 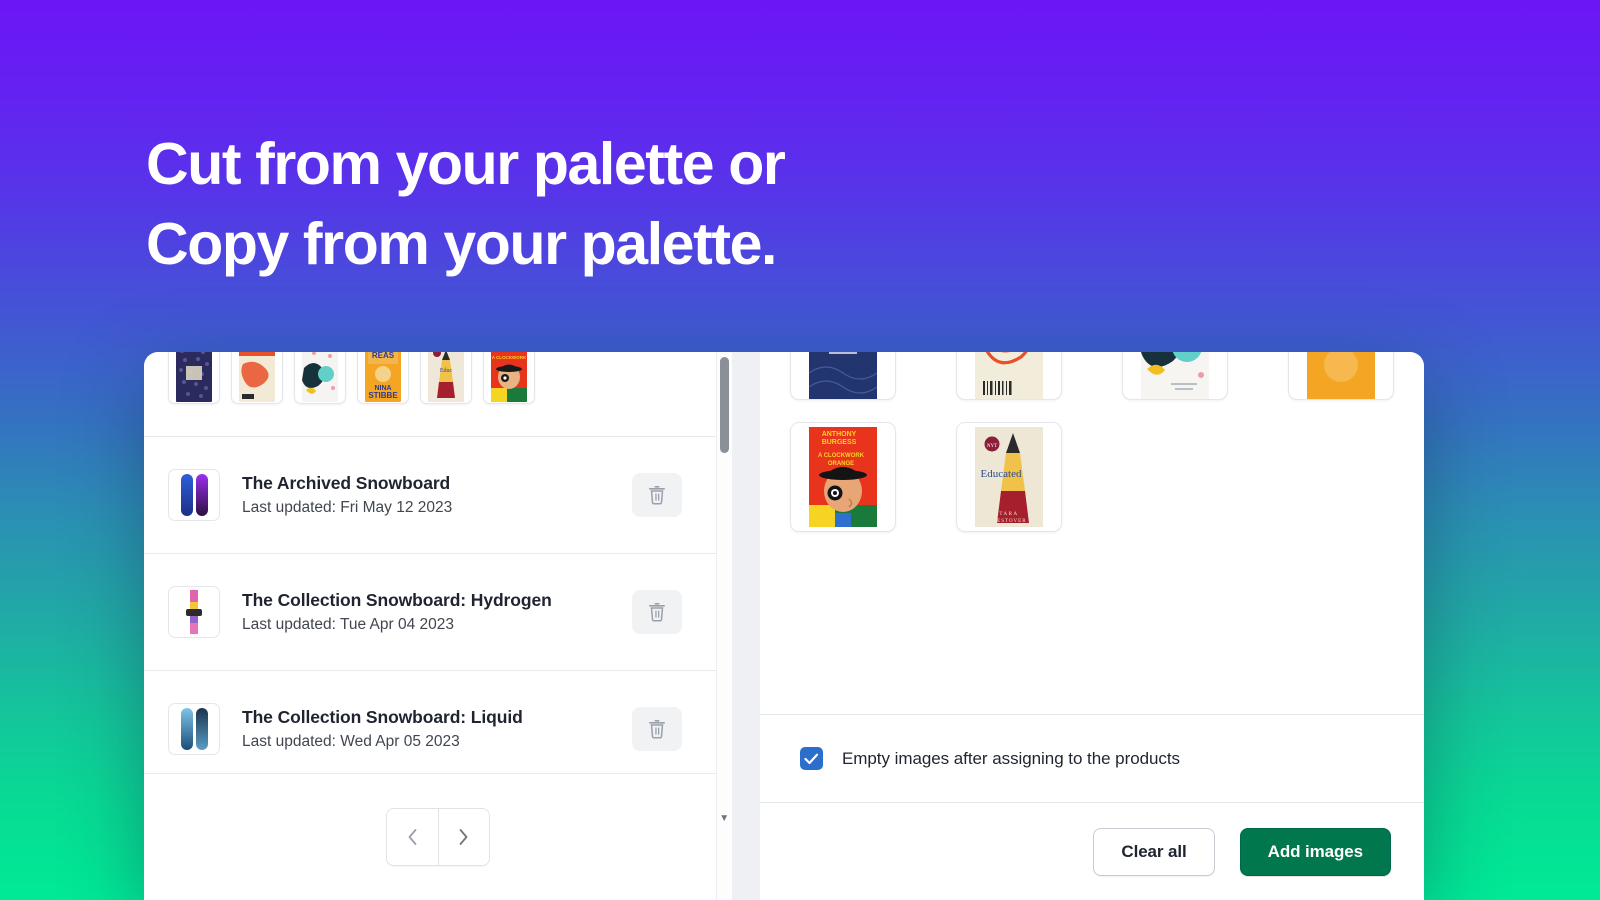 What do you see at coordinates (1008, 521) in the screenshot?
I see `svg-text: WESTOVER` at bounding box center [1008, 521].